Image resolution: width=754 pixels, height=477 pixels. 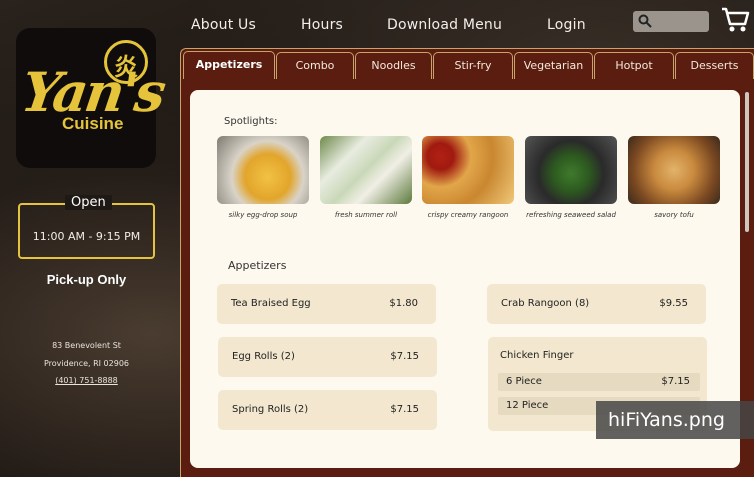 I want to click on address-street: 83 Benevolent St, so click(x=86, y=345).